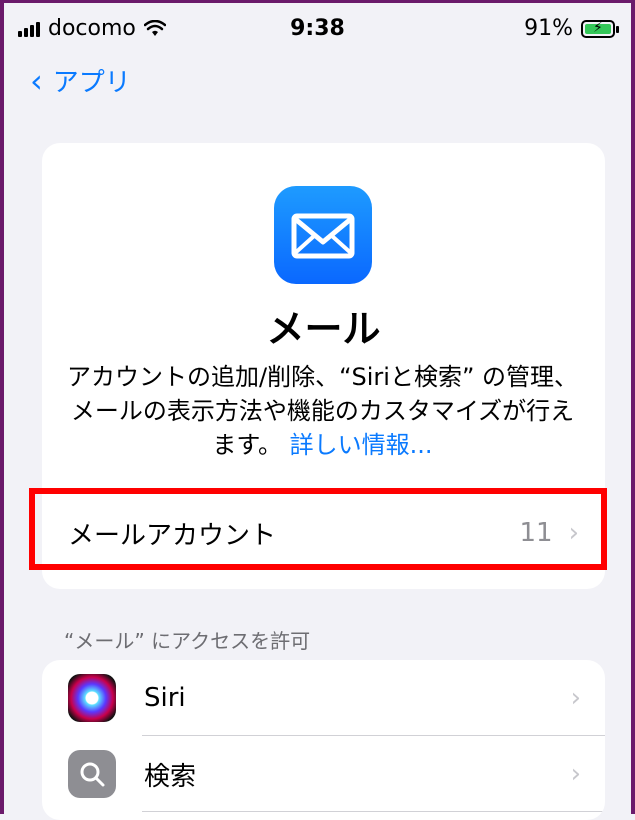 Image resolution: width=635 pixels, height=820 pixels. Describe the element at coordinates (92, 774) in the screenshot. I see `search-icon` at that location.